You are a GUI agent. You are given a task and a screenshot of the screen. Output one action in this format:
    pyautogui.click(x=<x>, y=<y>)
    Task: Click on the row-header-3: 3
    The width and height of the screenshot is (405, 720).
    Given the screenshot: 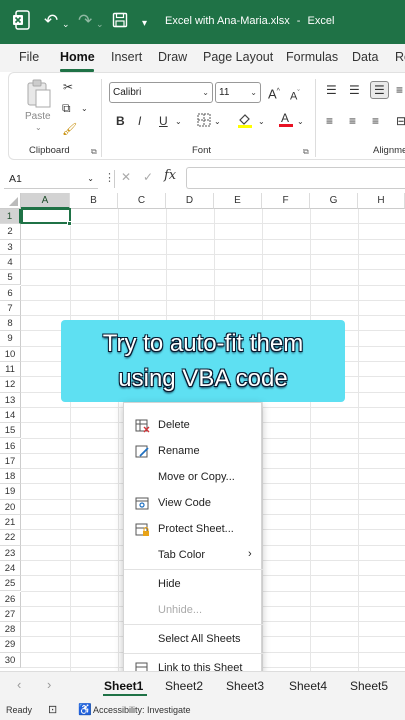 What is the action you would take?
    pyautogui.click(x=10, y=247)
    